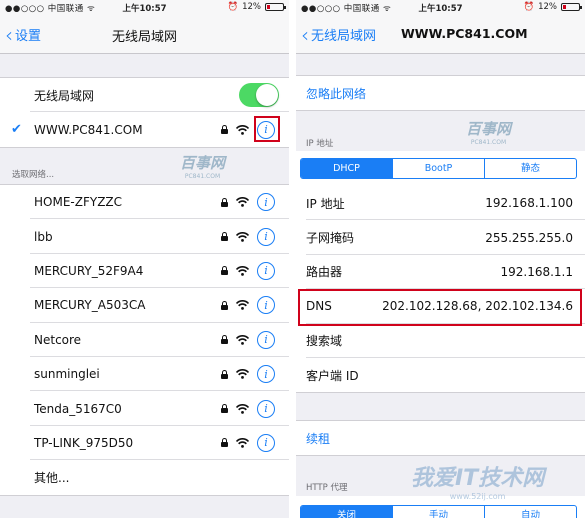 This screenshot has width=585, height=518. Describe the element at coordinates (529, 237) in the screenshot. I see `field-value: 255.255.255.0` at that location.